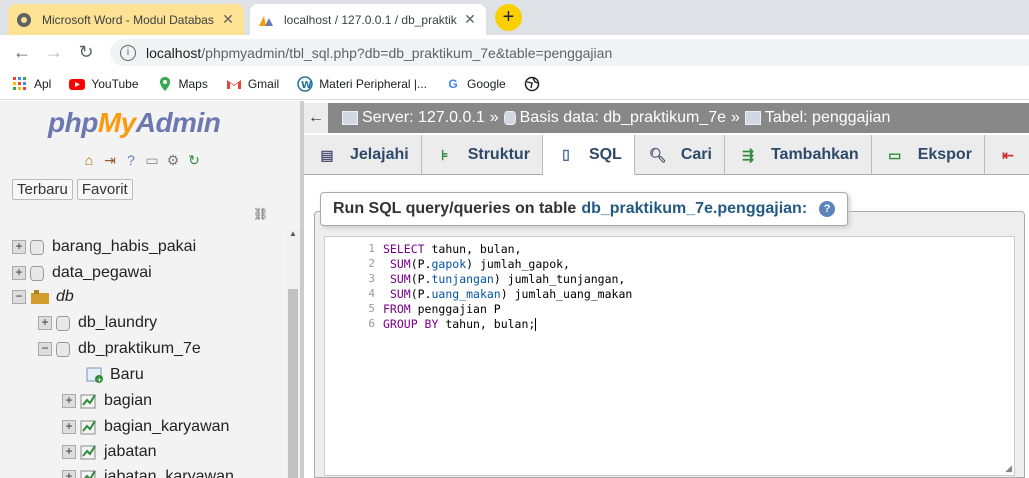 The height and width of the screenshot is (478, 1029). Describe the element at coordinates (536, 324) in the screenshot. I see `text-cursor` at that location.